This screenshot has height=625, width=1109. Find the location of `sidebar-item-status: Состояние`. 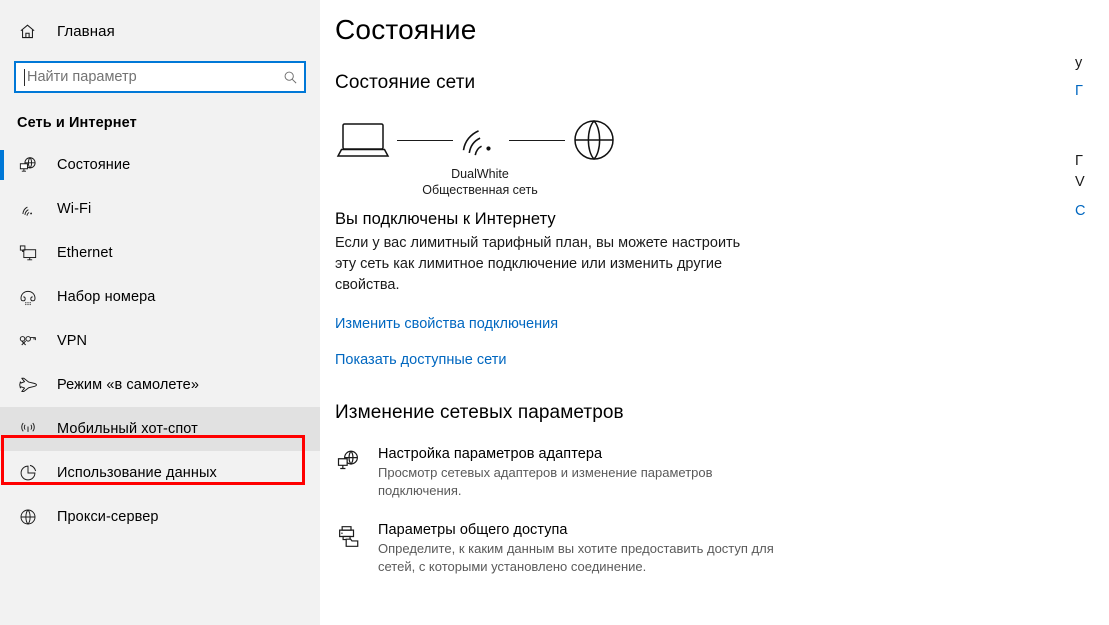

sidebar-item-status: Состояние is located at coordinates (160, 165).